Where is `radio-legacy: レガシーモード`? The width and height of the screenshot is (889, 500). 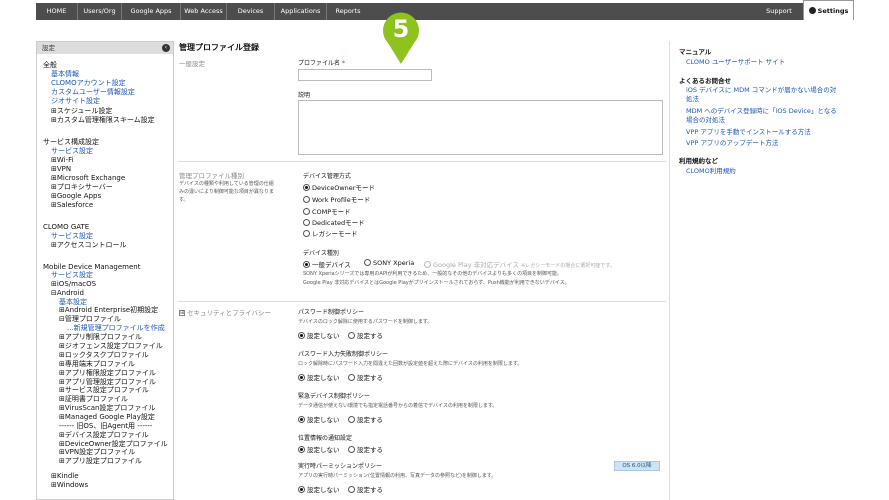
radio-legacy: レガシーモード is located at coordinates (330, 233).